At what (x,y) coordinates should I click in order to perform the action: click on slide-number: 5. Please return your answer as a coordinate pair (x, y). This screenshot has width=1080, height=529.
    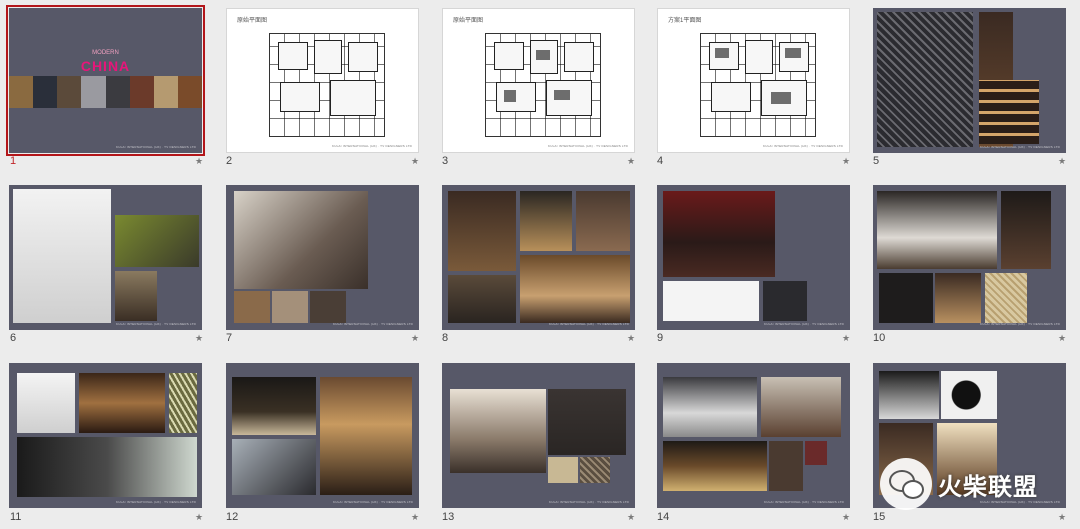
    Looking at the image, I should click on (876, 161).